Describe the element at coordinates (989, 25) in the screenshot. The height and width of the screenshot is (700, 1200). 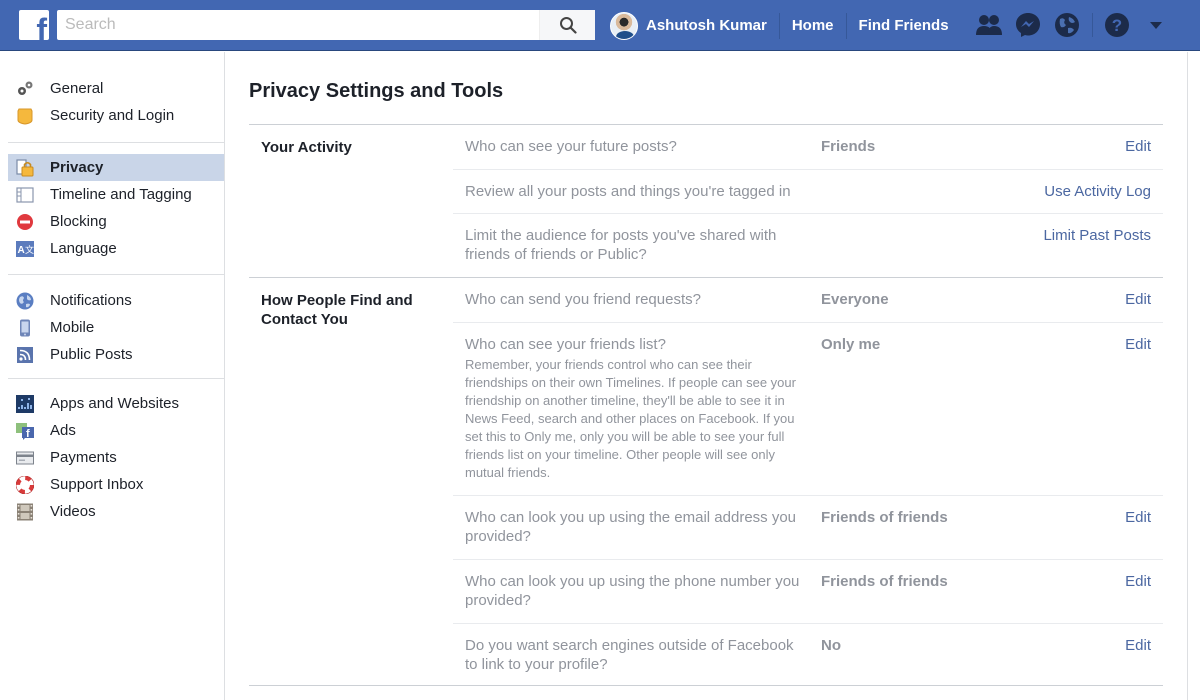
I see `friend-requests-button` at that location.